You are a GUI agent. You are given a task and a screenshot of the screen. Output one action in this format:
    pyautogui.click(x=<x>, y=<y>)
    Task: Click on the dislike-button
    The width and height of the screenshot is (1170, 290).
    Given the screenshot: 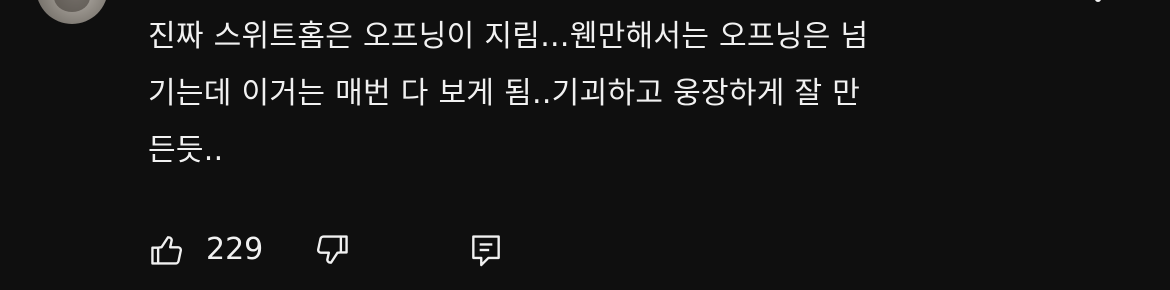 What is the action you would take?
    pyautogui.click(x=332, y=250)
    